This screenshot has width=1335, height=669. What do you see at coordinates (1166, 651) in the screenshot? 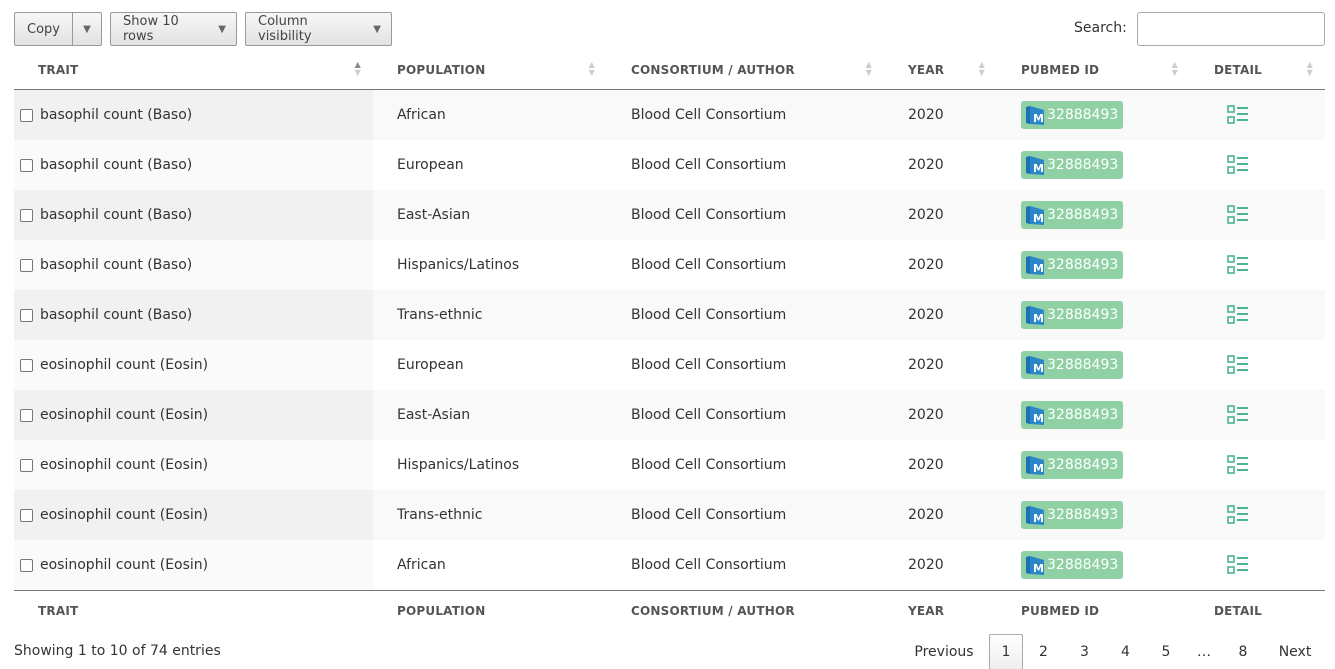
I see `page-button: 5` at bounding box center [1166, 651].